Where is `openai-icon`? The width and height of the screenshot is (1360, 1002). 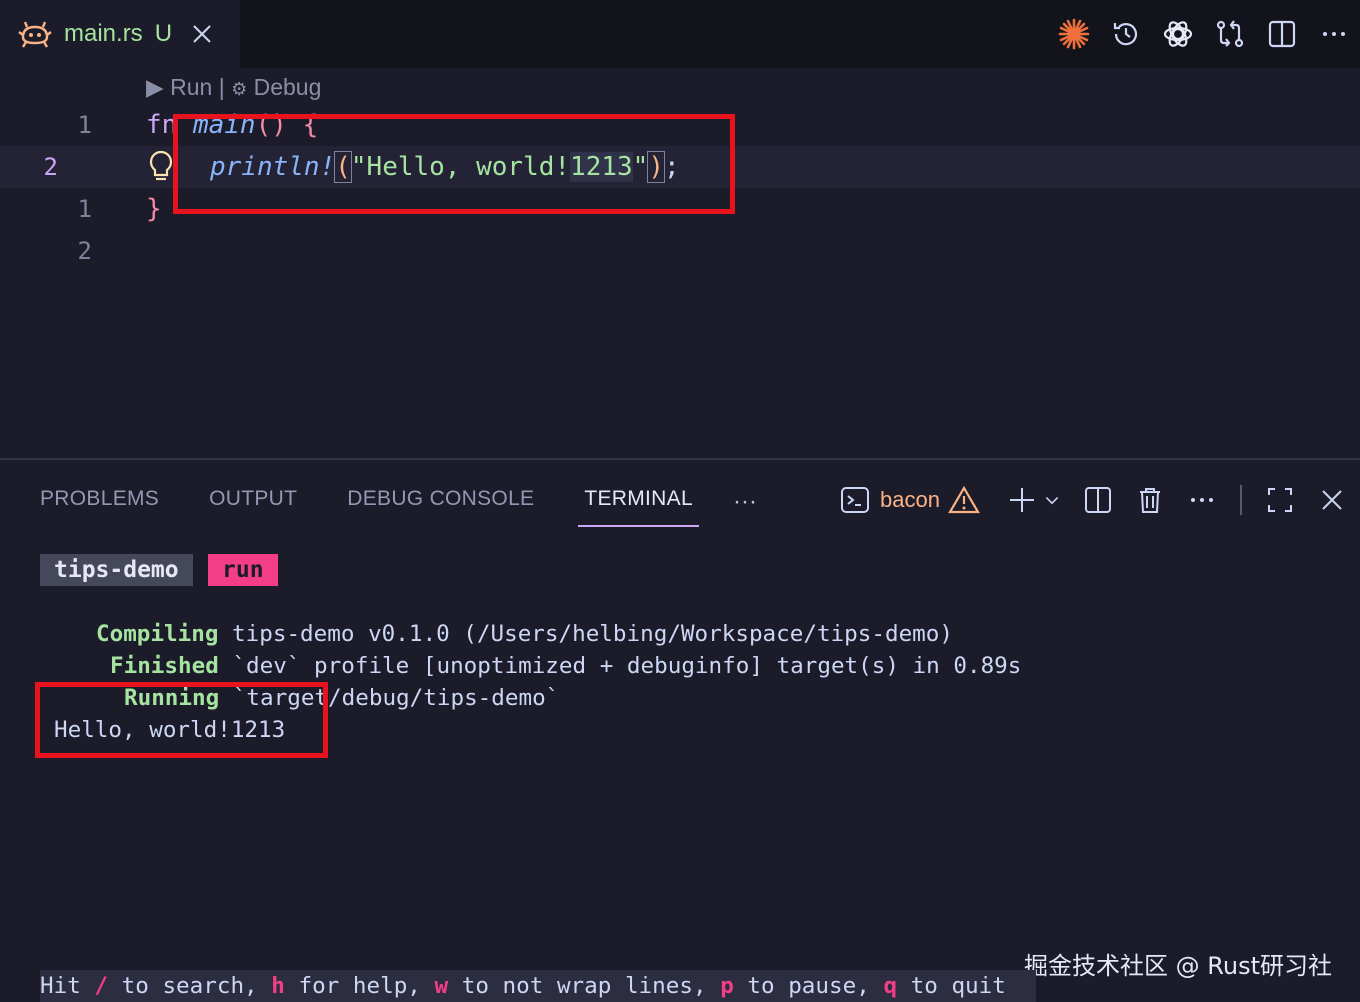
openai-icon is located at coordinates (1178, 34).